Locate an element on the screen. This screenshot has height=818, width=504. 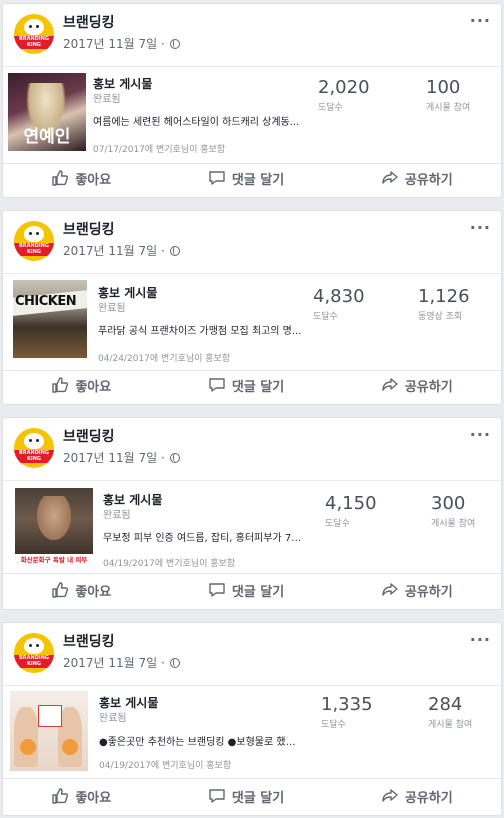
stat-video-views: 1,126 동영상 조회 is located at coordinates (444, 304).